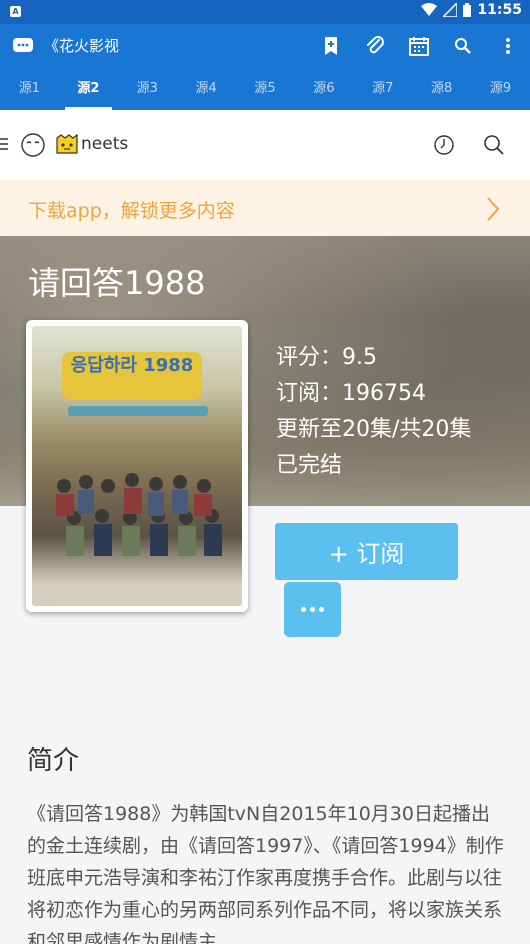 The height and width of the screenshot is (944, 530). I want to click on status-bar: A 11:55, so click(265, 12).